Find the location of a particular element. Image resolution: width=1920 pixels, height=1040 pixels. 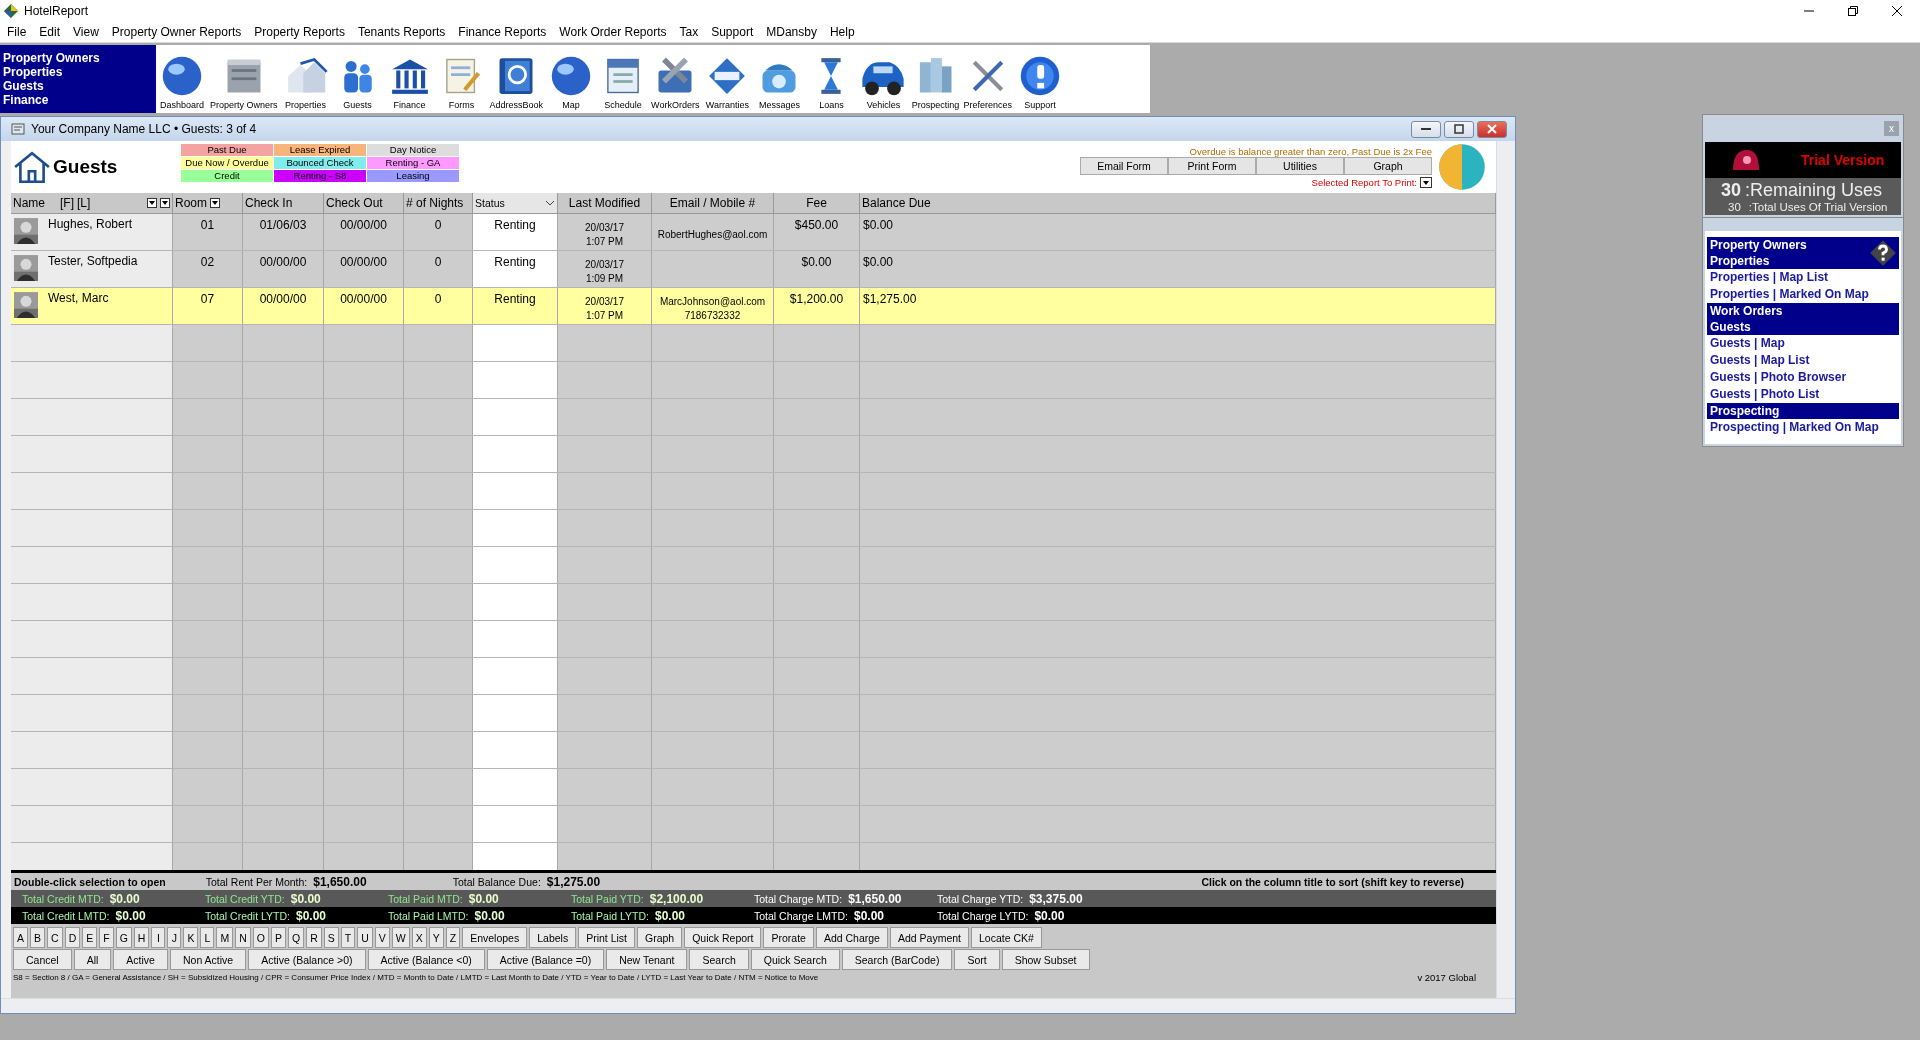

letter-button: X is located at coordinates (419, 937).